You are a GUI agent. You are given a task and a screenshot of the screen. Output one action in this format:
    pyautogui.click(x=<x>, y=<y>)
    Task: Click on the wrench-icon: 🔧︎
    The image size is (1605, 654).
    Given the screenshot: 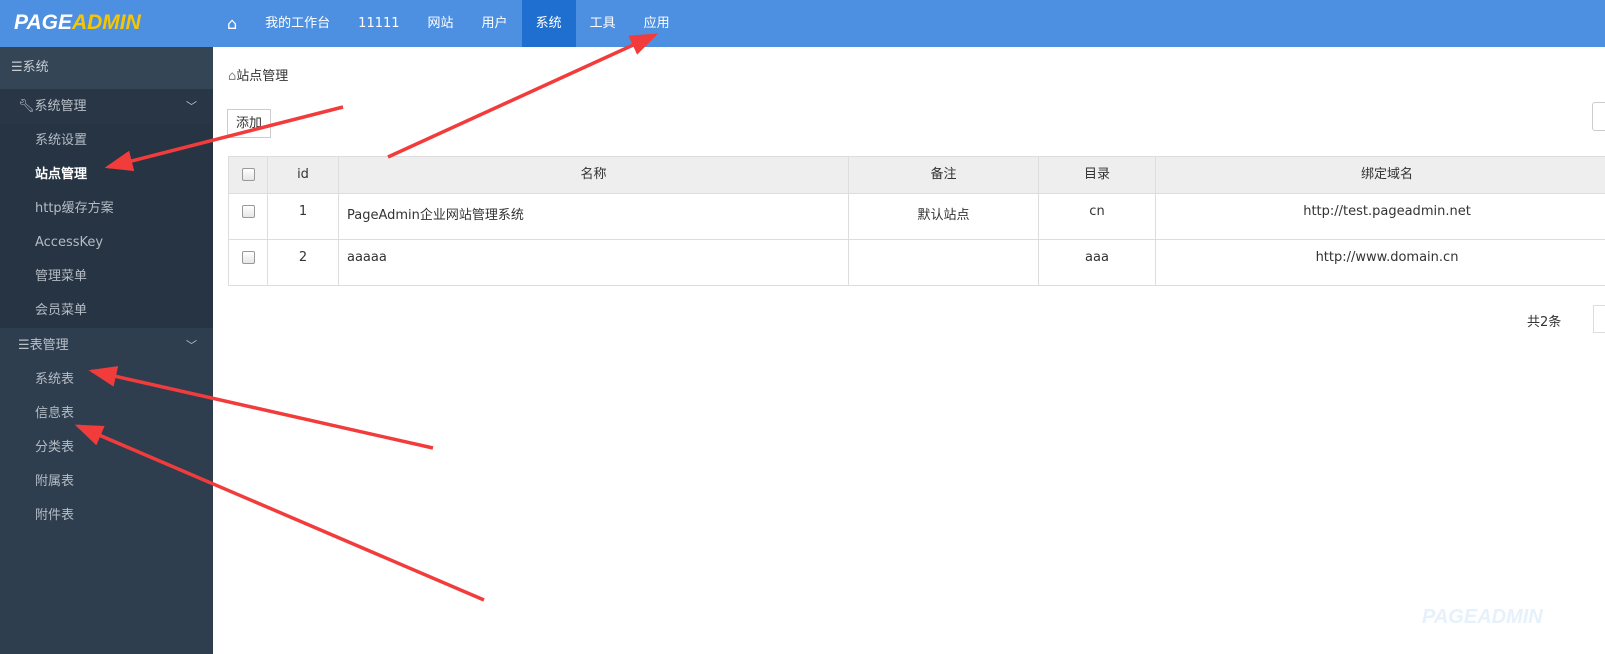 What is the action you would take?
    pyautogui.click(x=26, y=106)
    